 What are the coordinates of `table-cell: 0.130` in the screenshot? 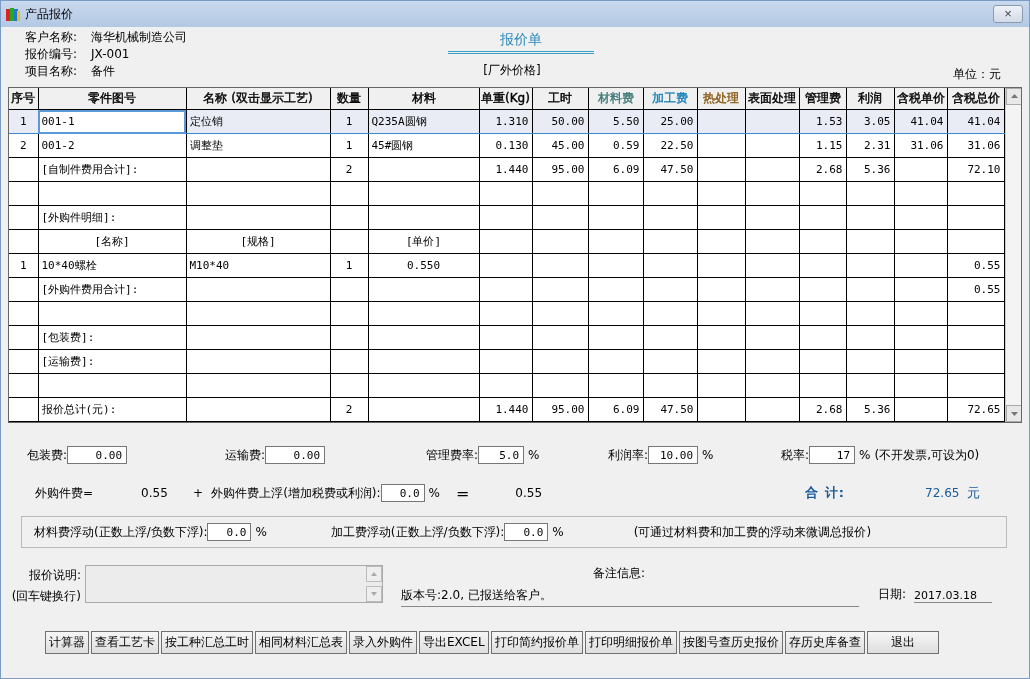 It's located at (505, 145).